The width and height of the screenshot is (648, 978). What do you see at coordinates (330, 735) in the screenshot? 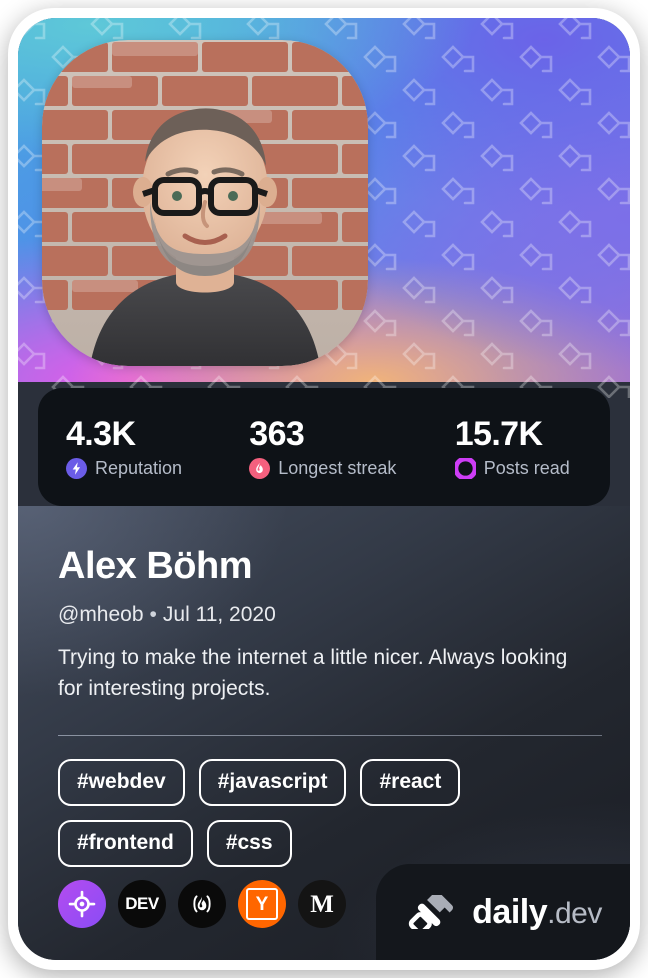
I see `section-divider` at bounding box center [330, 735].